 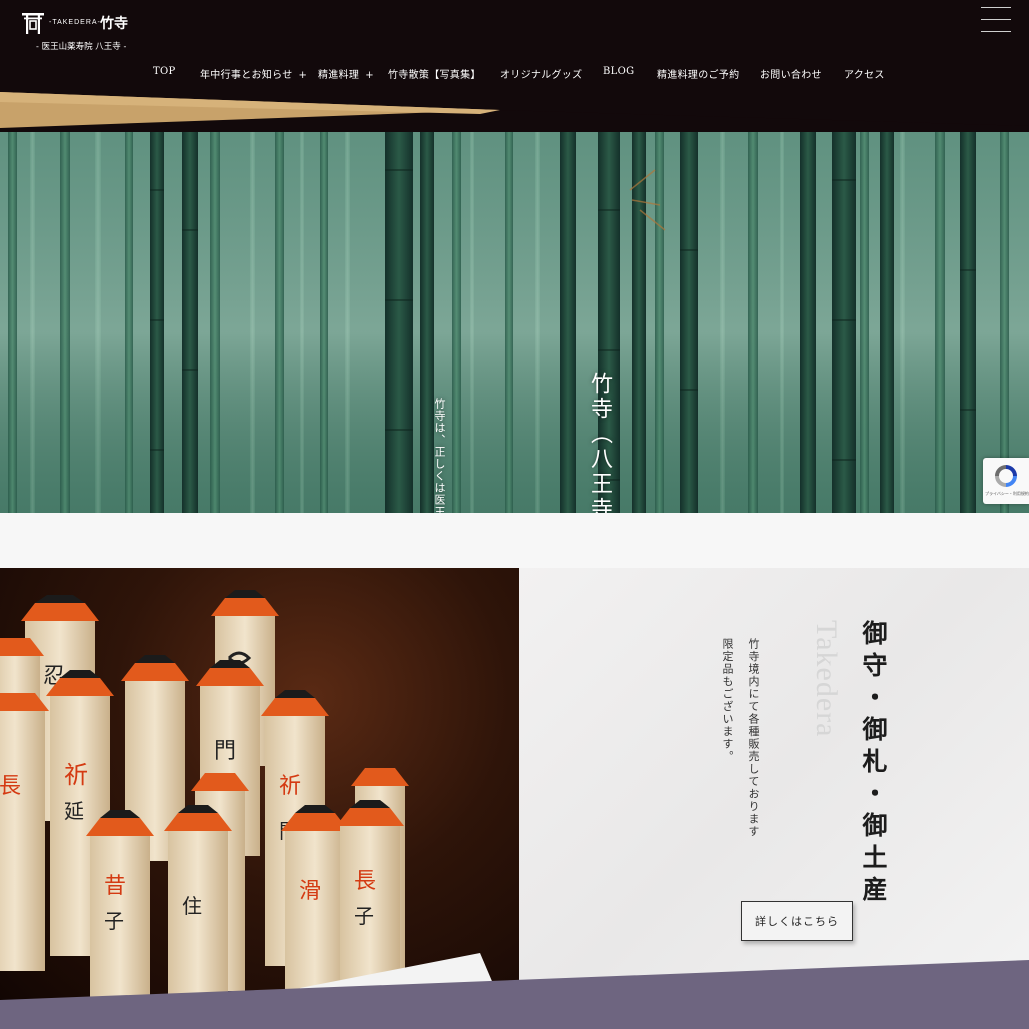 What do you see at coordinates (1007, 494) in the screenshot?
I see `recaptcha-terms: プライバシー・利用規約` at bounding box center [1007, 494].